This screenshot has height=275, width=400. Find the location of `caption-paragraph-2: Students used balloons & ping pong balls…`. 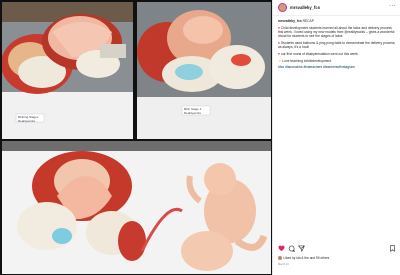

caption-paragraph-2: Students used balloons & ping pong balls… is located at coordinates (337, 45).